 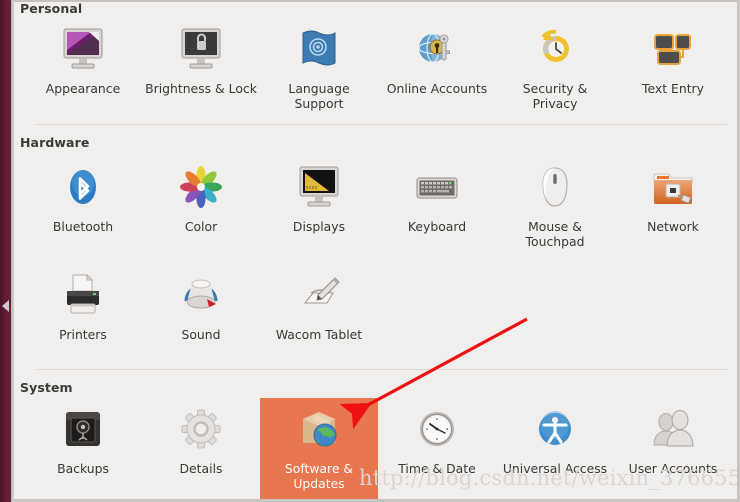 I want to click on keyboard-icon, so click(x=437, y=188).